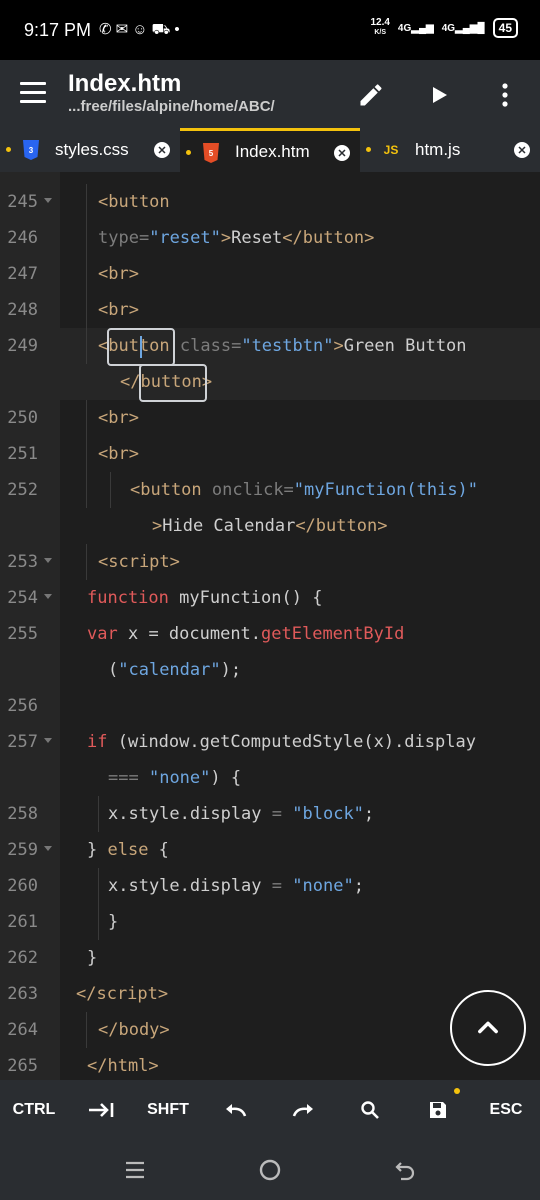 The image size is (540, 1200). What do you see at coordinates (34, 1110) in the screenshot?
I see `ctrl-key: CTRL` at bounding box center [34, 1110].